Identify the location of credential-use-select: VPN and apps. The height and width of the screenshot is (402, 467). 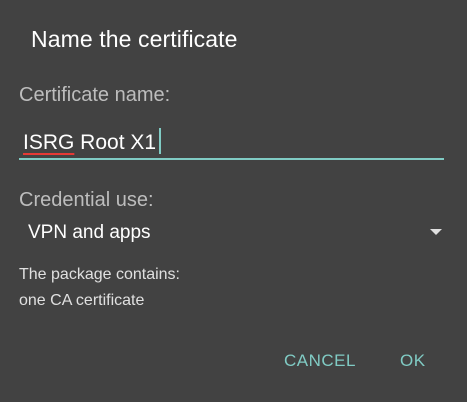
(233, 233).